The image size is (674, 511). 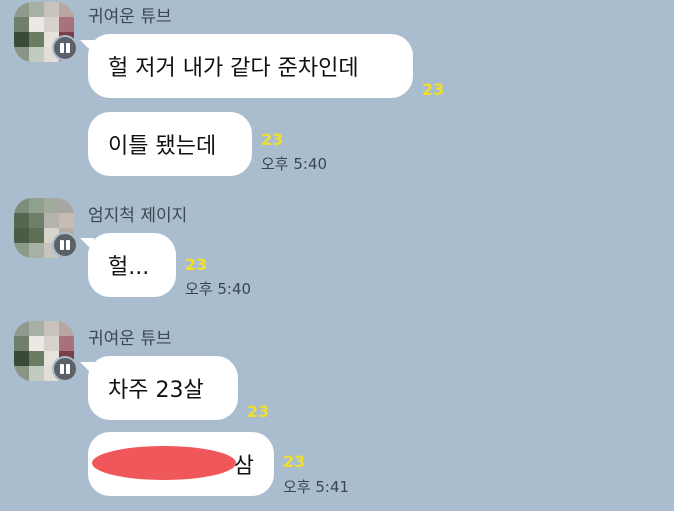 I want to click on message-bubble: 차주 23살, so click(x=163, y=388).